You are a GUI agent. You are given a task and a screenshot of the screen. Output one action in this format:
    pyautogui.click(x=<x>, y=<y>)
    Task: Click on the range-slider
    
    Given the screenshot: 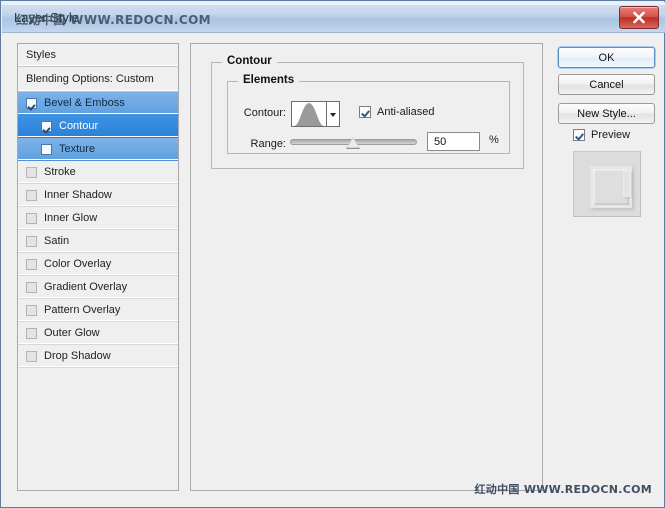 What is the action you would take?
    pyautogui.click(x=353, y=142)
    